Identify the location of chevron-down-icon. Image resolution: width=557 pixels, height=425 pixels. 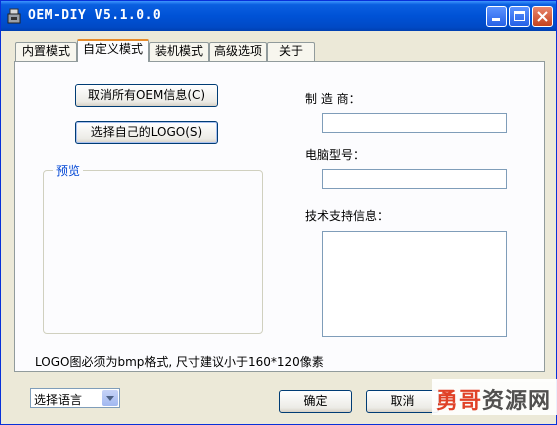
(110, 398).